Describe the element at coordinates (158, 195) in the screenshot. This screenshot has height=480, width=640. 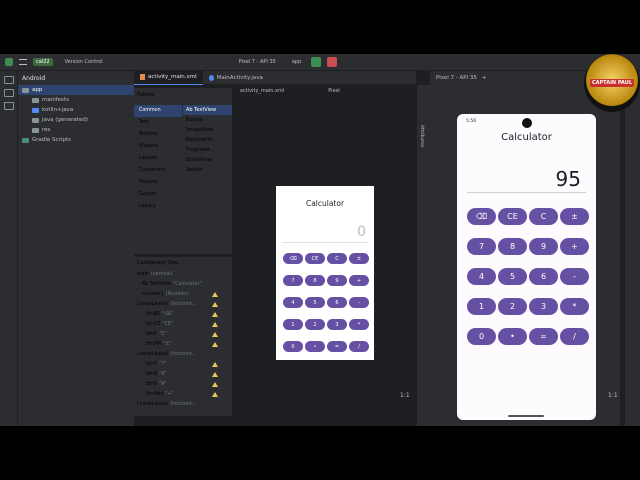
I see `palette-category: Google` at that location.